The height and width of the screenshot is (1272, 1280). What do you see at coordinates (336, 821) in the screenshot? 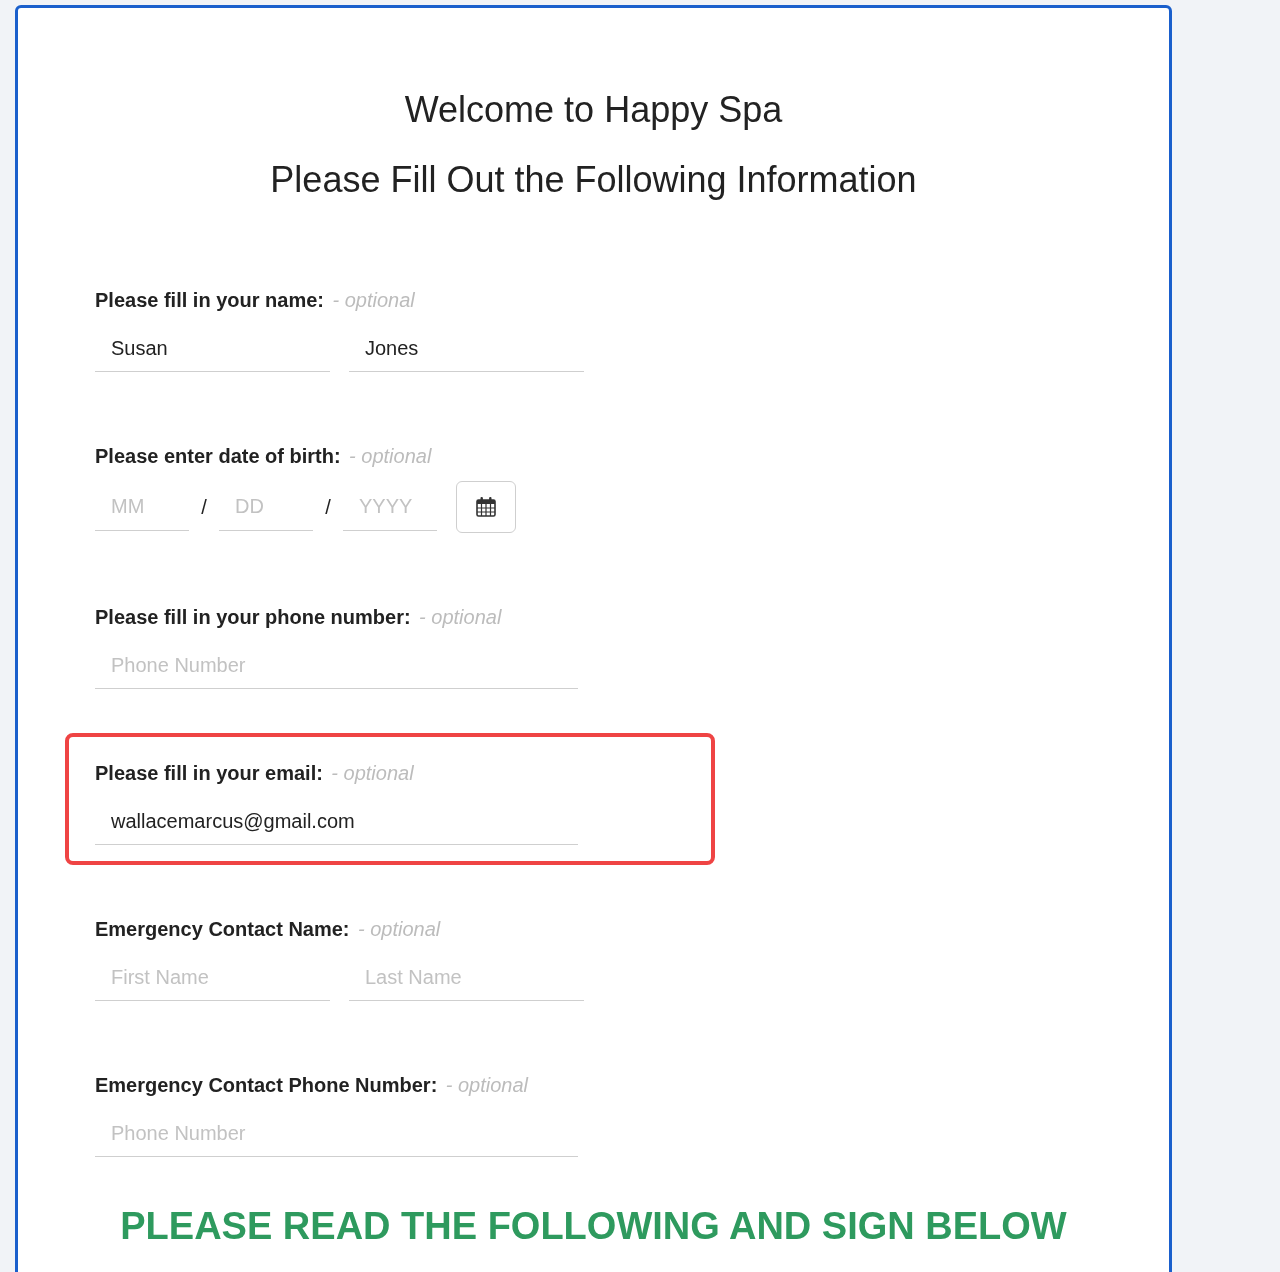
I see `text-field: wallacemarcus@gmail.com` at bounding box center [336, 821].